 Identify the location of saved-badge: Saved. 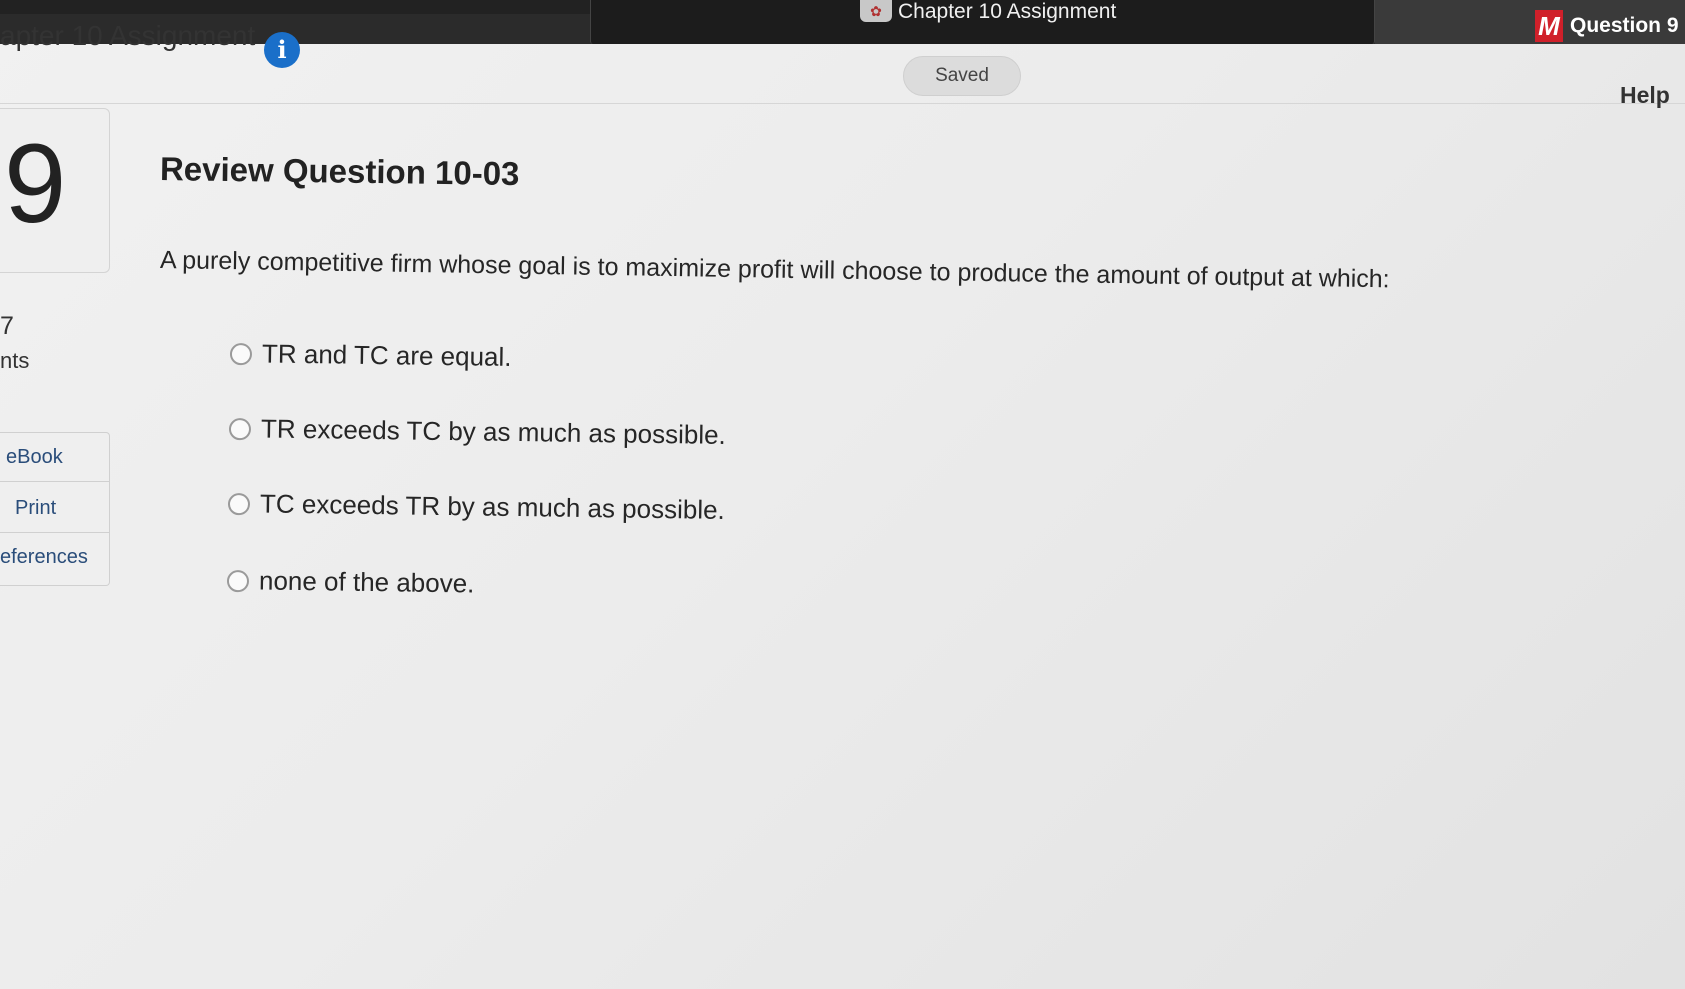
(962, 76).